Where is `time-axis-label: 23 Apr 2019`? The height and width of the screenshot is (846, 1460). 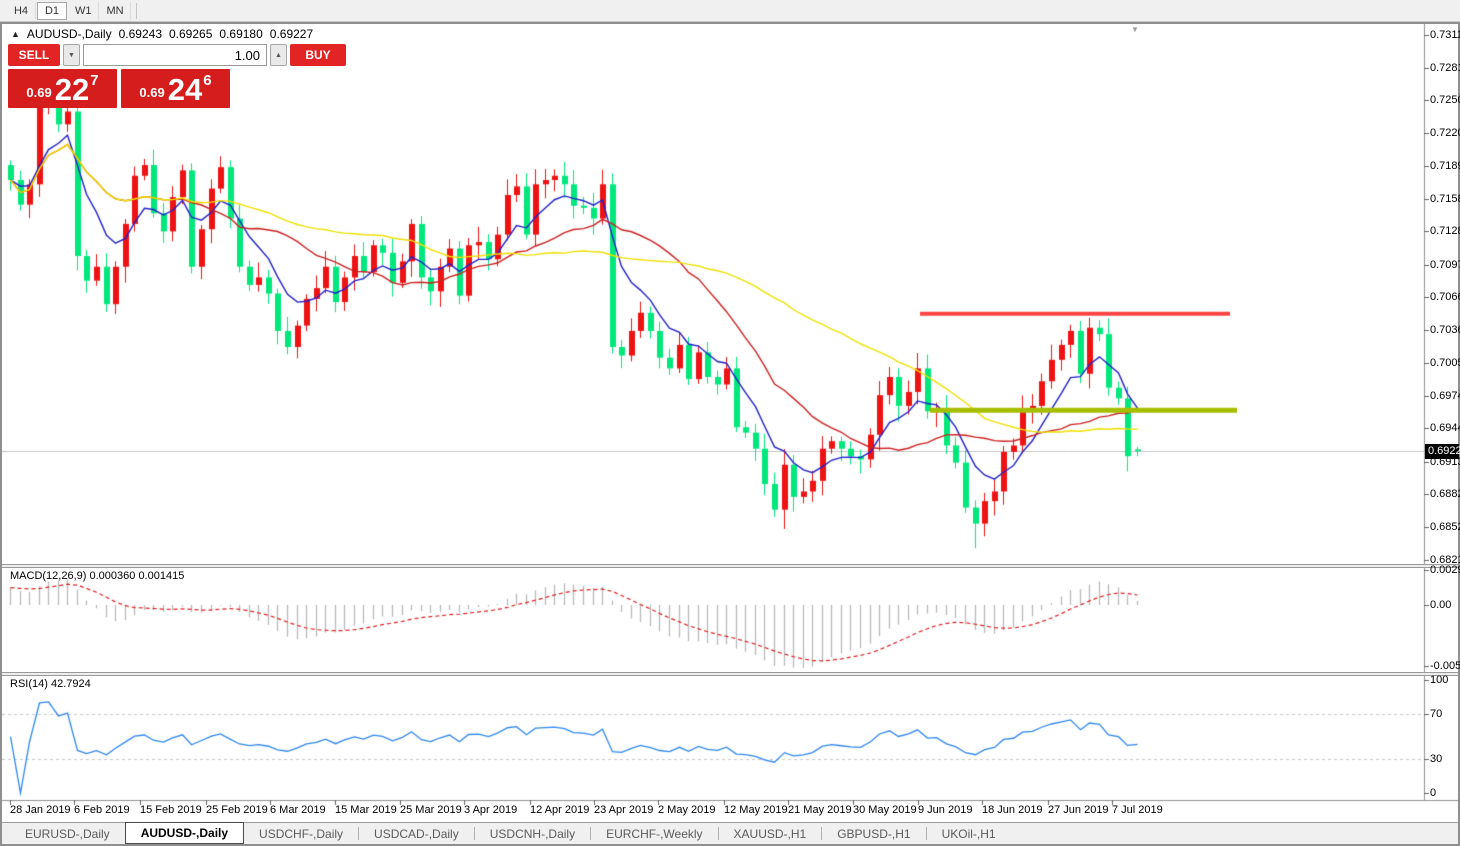 time-axis-label: 23 Apr 2019 is located at coordinates (624, 810).